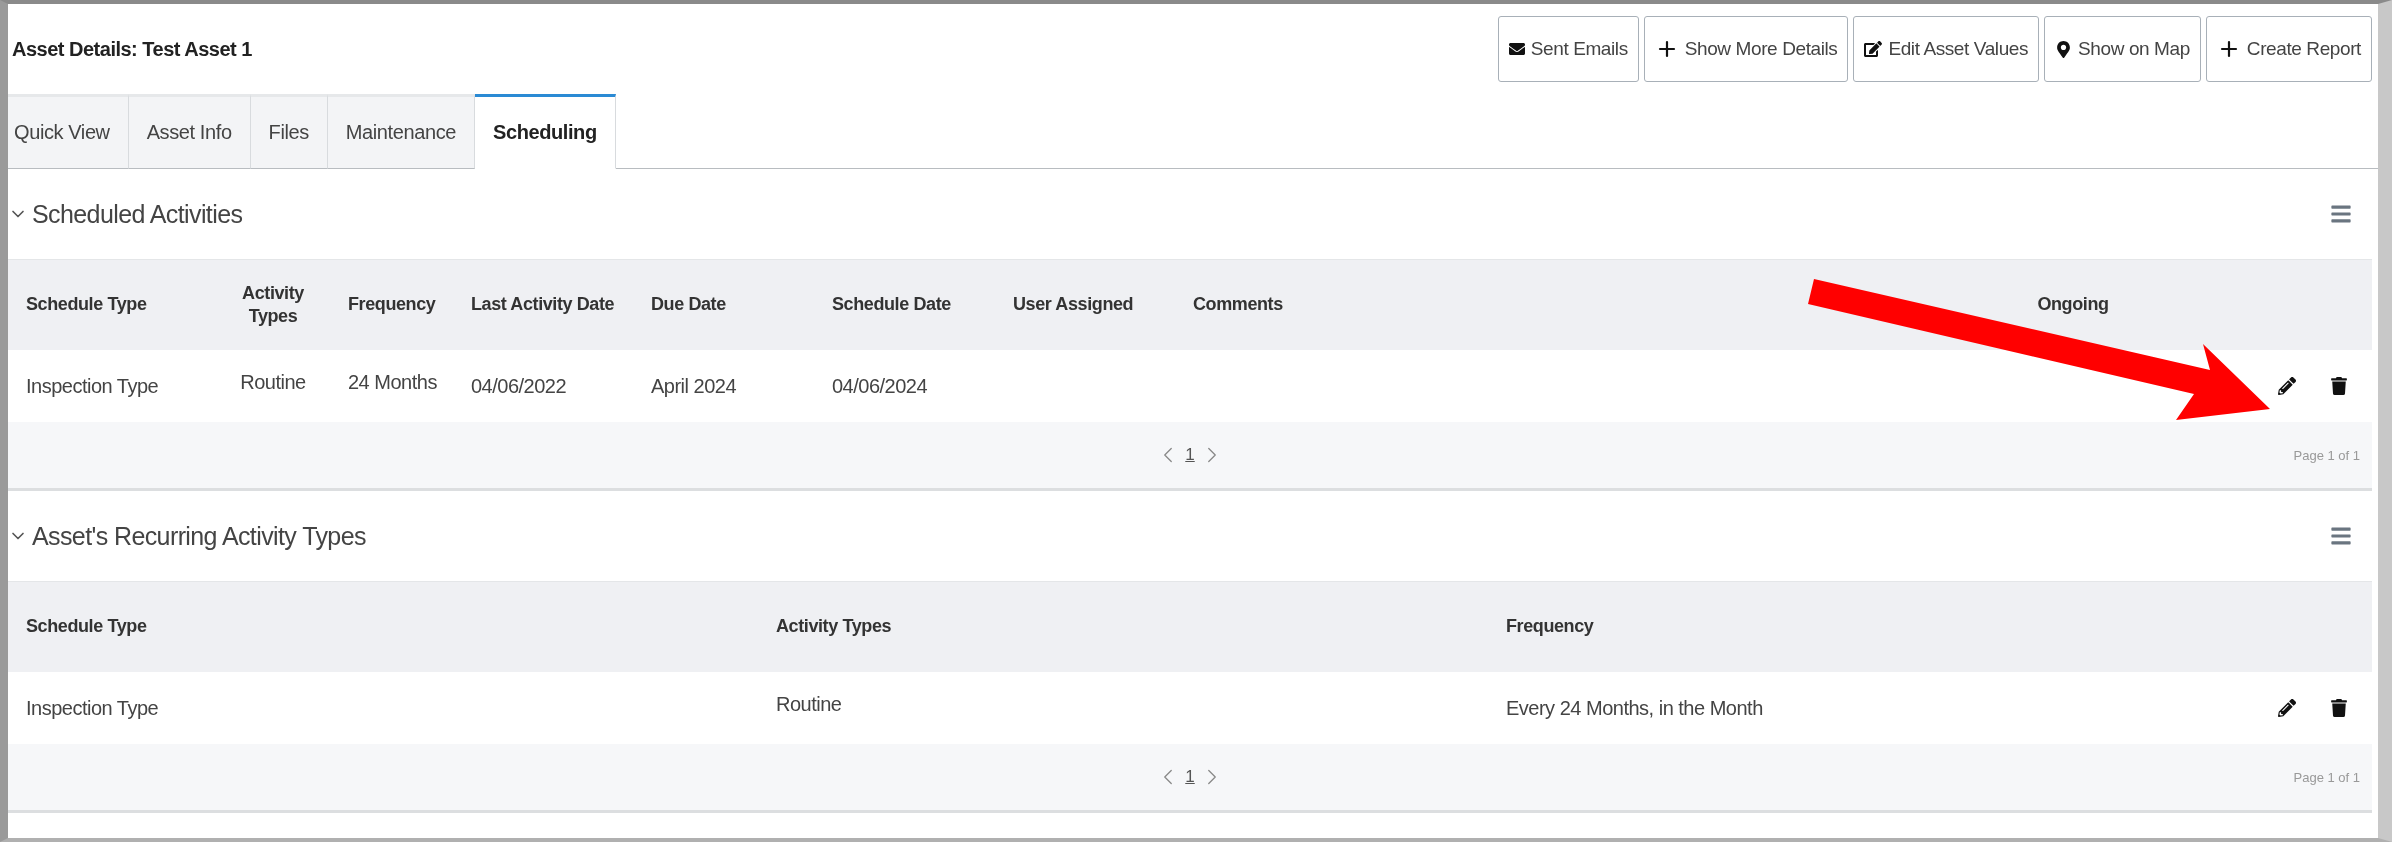  Describe the element at coordinates (880, 386) in the screenshot. I see `table-cell-text: 04/06/2024` at that location.